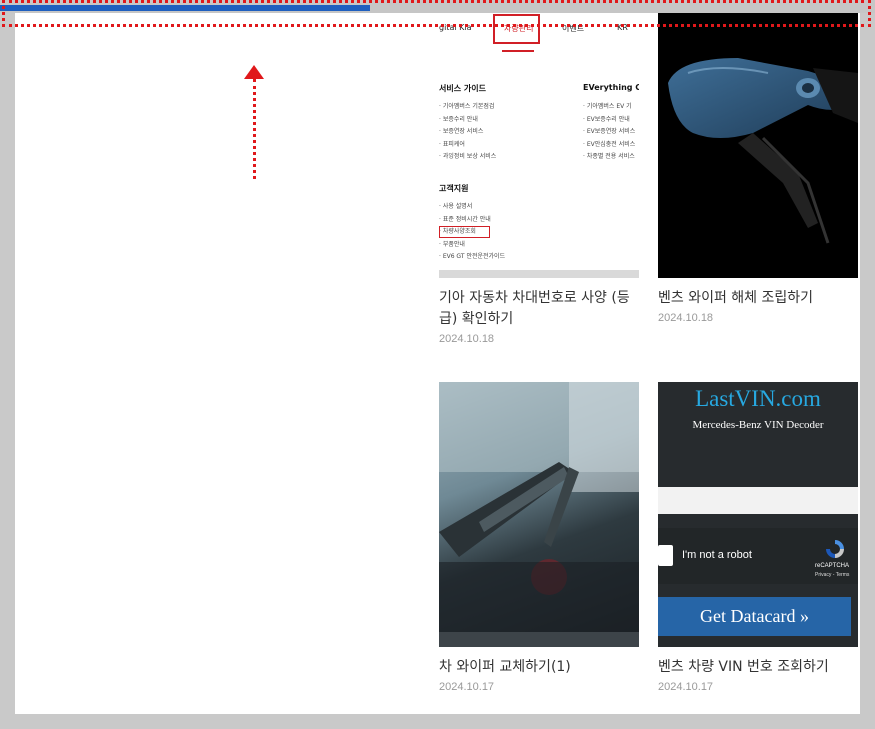 The width and height of the screenshot is (875, 729). Describe the element at coordinates (464, 232) in the screenshot. I see `thumbnail-item-highlight` at that location.